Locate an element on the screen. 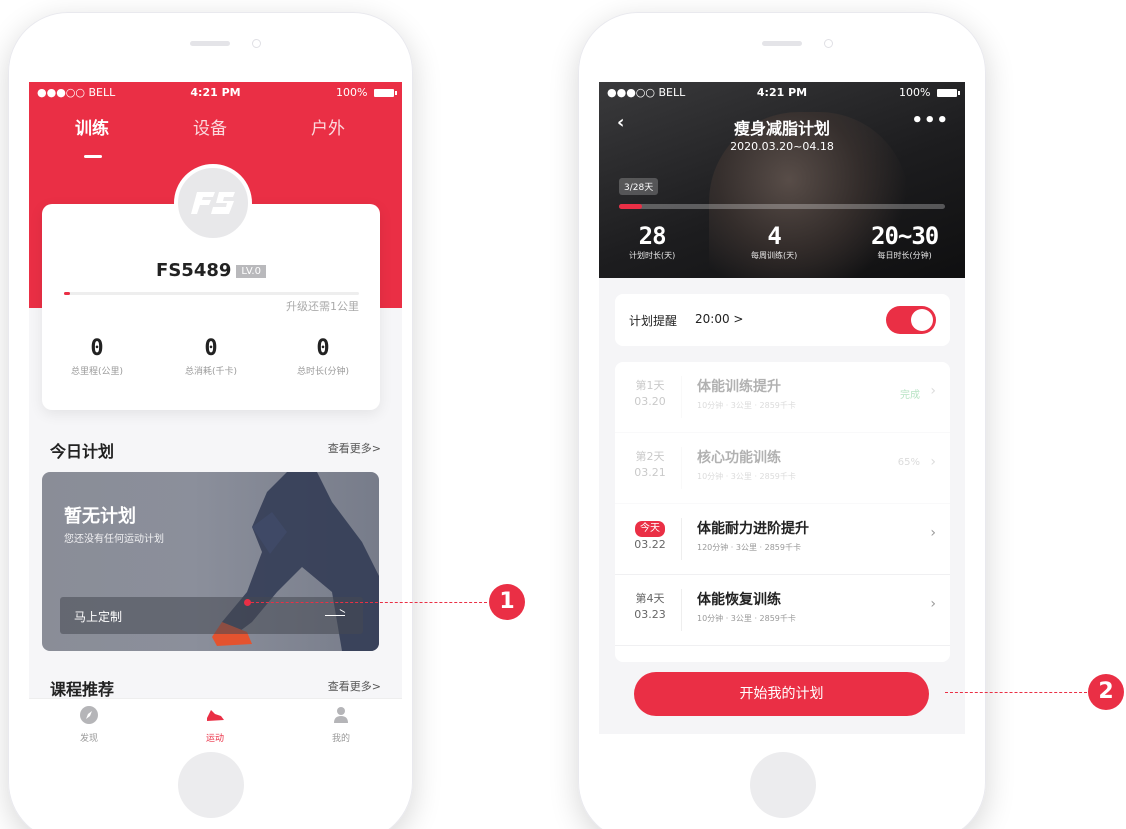 This screenshot has height=829, width=1126. callout-badge: 1 is located at coordinates (507, 602).